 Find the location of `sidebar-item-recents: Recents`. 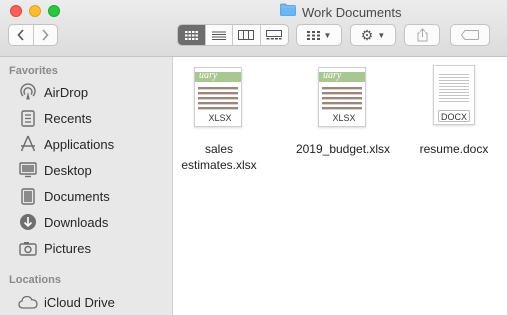

sidebar-item-recents: Recents is located at coordinates (86, 118).